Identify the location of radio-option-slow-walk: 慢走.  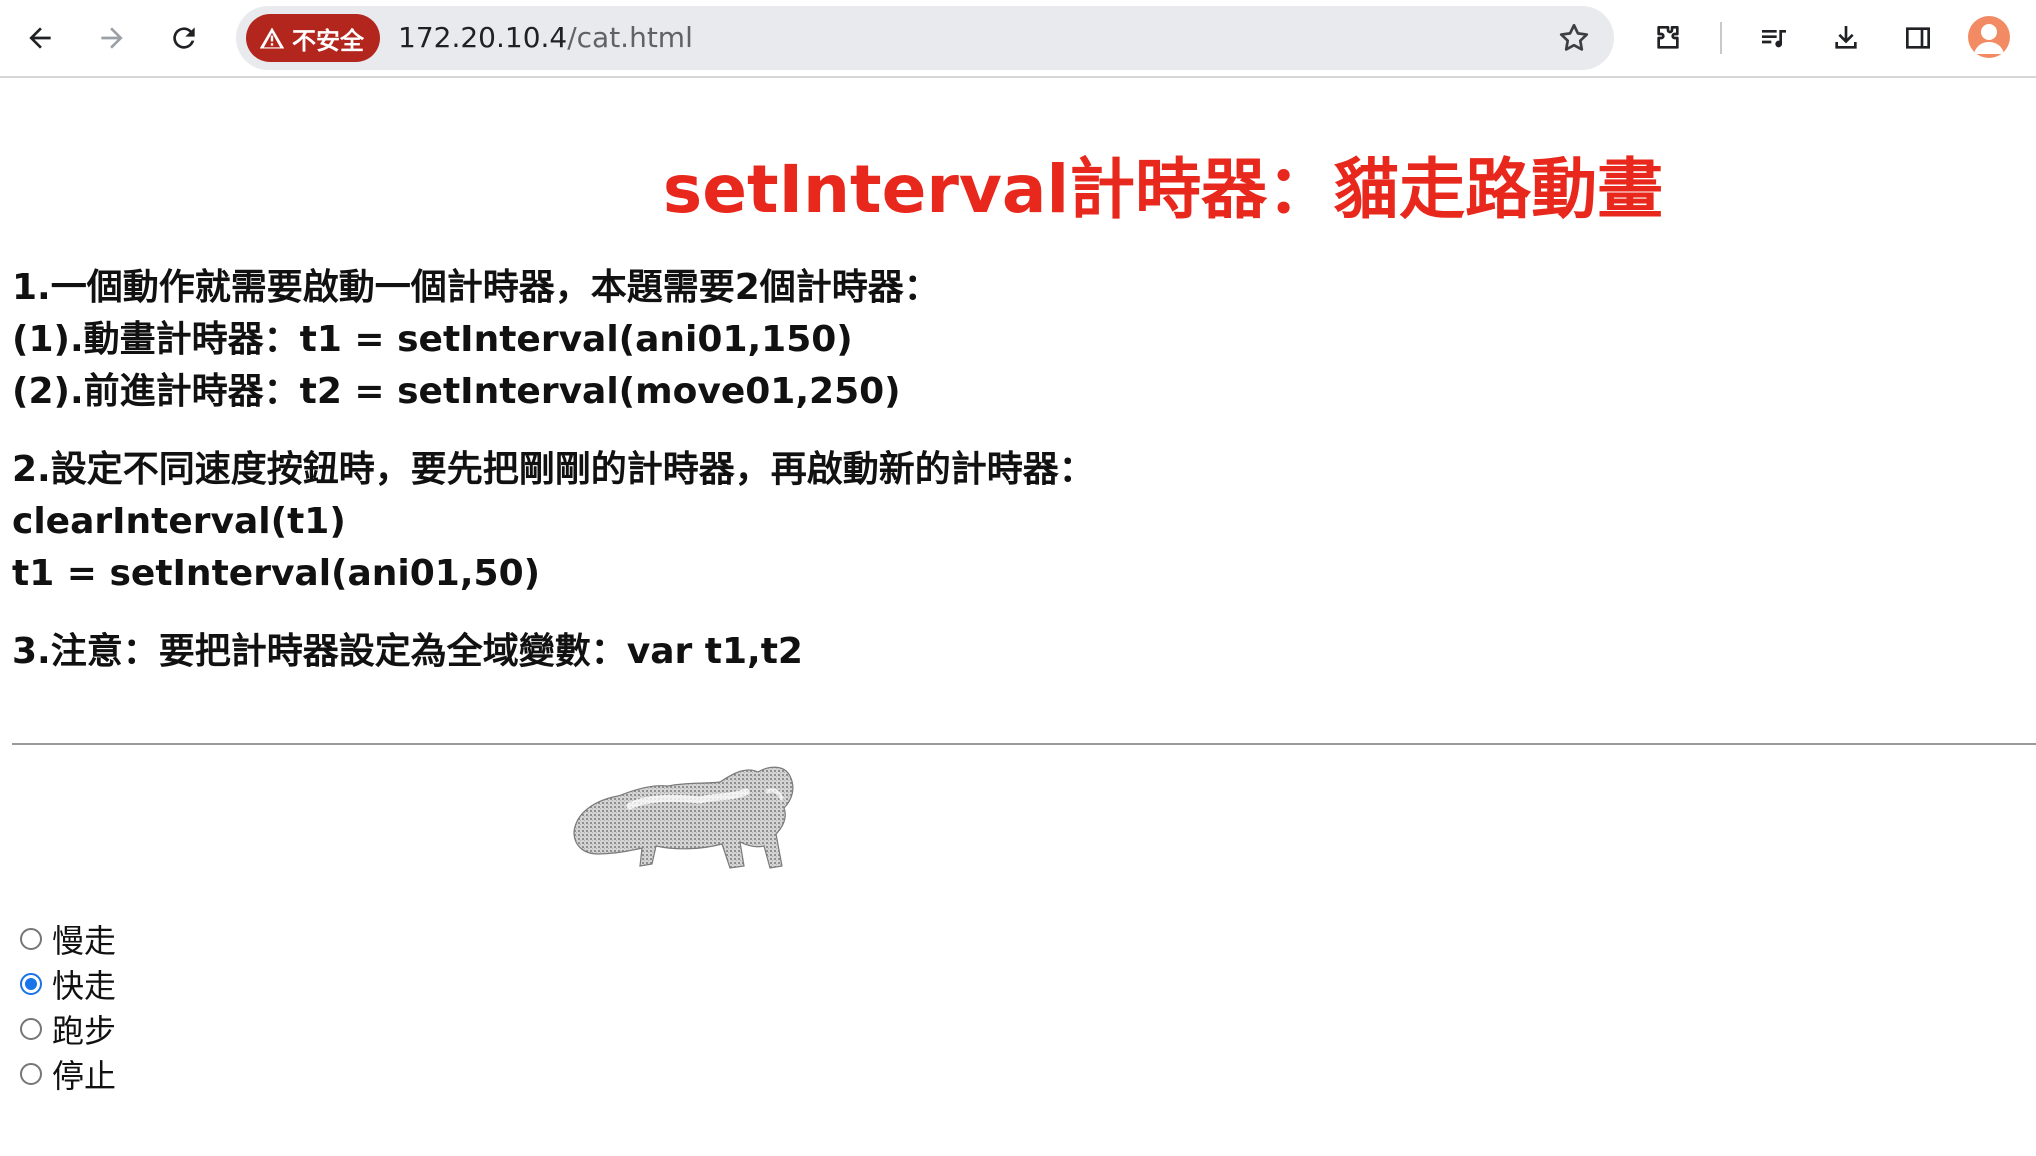
(68, 938).